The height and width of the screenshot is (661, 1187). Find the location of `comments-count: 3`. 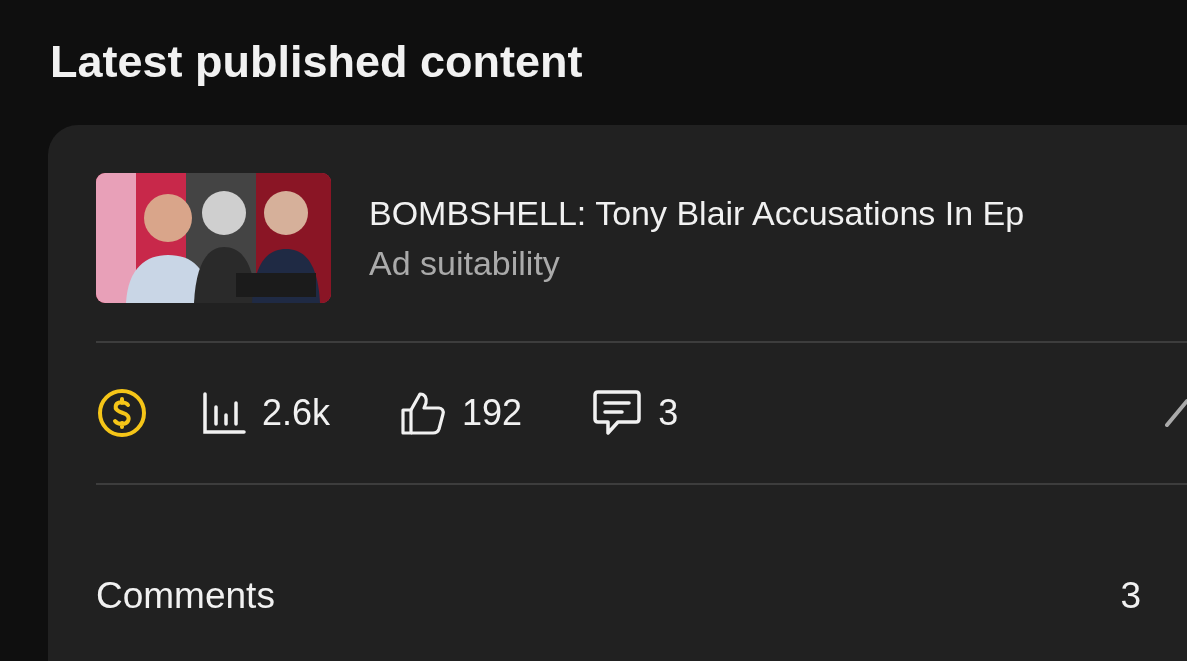

comments-count: 3 is located at coordinates (1130, 596).